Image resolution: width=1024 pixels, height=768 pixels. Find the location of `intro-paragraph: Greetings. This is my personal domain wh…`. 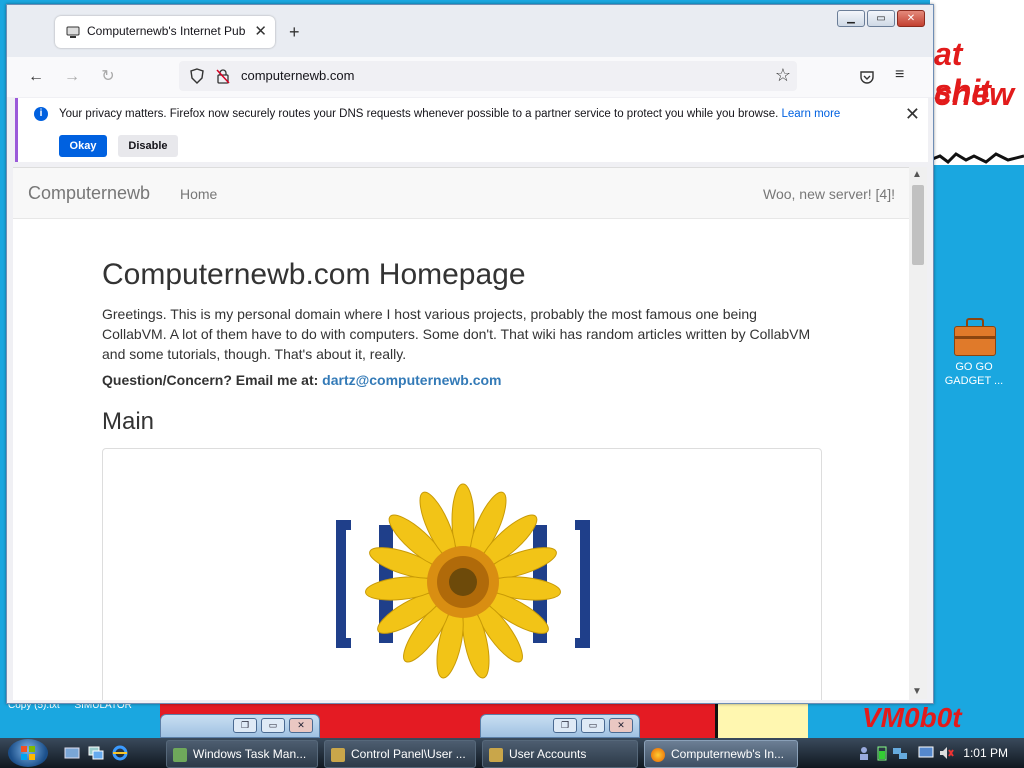

intro-paragraph: Greetings. This is my personal domain wh… is located at coordinates (456, 334).